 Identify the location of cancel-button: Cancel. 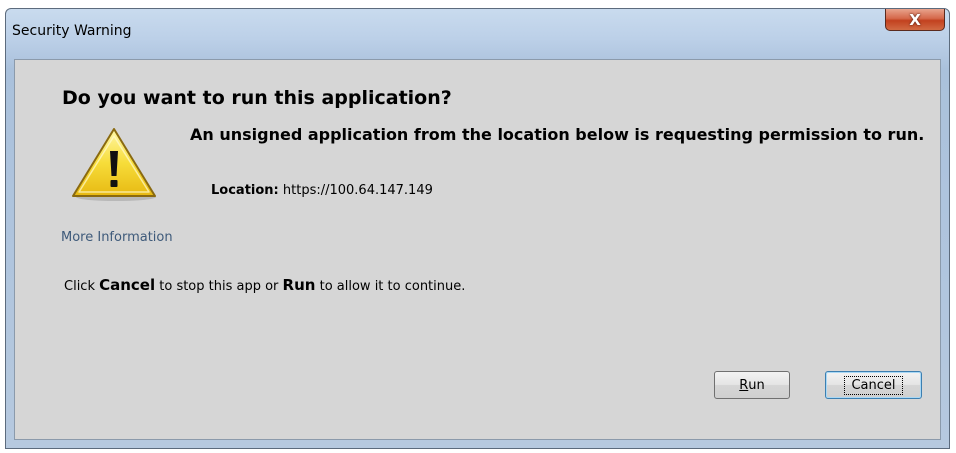
(873, 385).